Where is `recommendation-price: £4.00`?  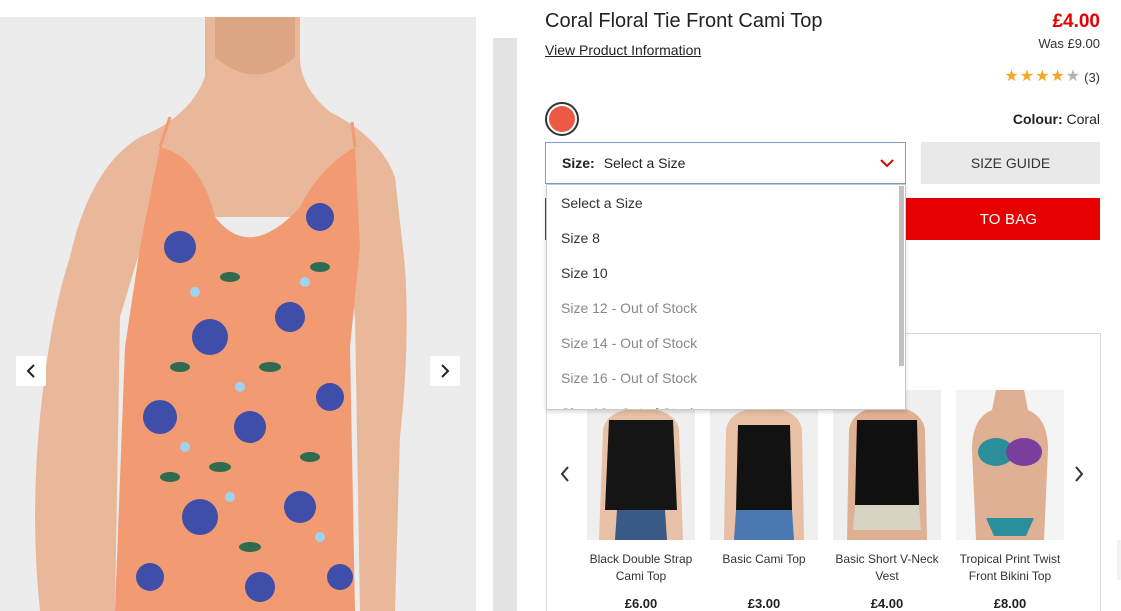
recommendation-price: £4.00 is located at coordinates (887, 603).